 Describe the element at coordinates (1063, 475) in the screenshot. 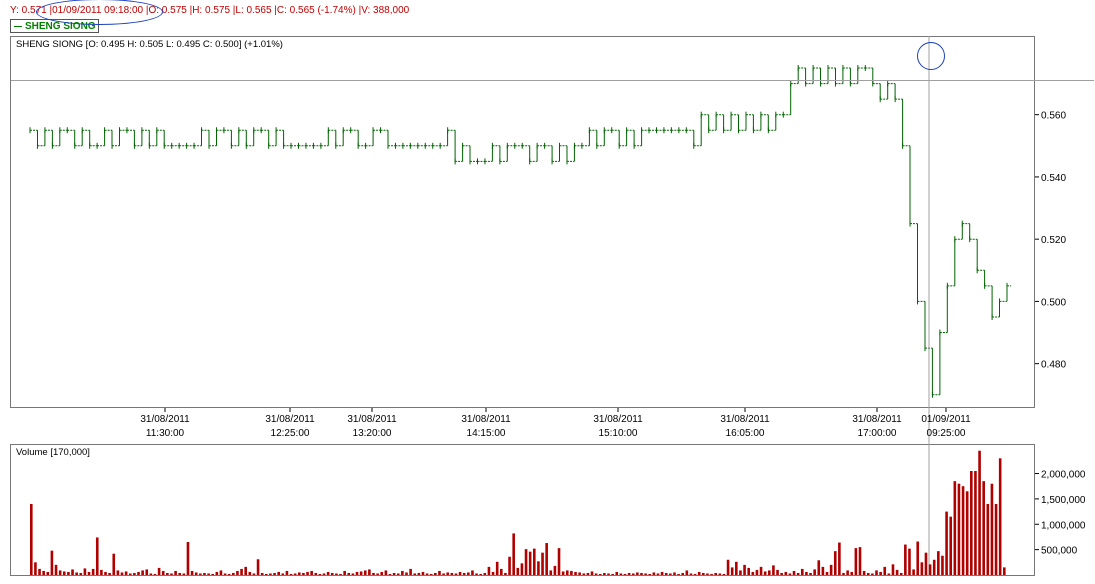

I see `volume-y-tick-label: 2,000,000` at that location.